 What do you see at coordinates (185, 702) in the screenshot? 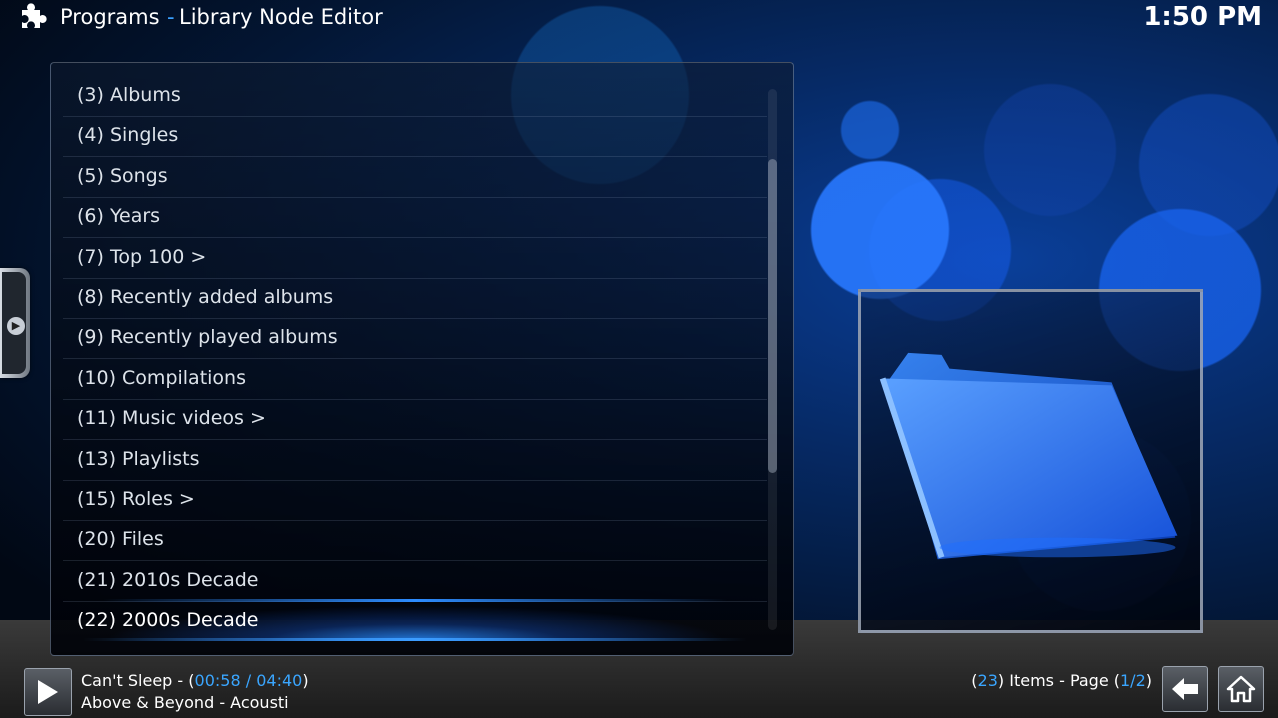
I see `artist-album: Above & Beyond - Acousti` at bounding box center [185, 702].